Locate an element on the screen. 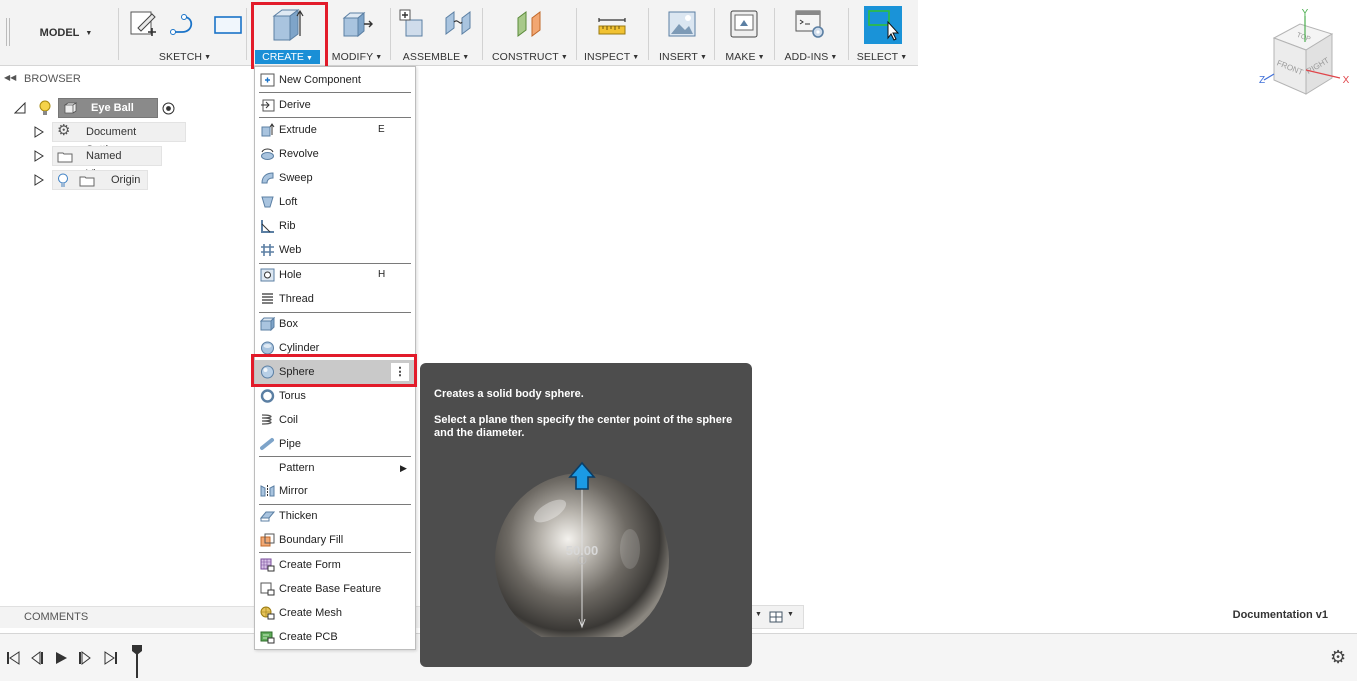 The width and height of the screenshot is (1357, 681). timeline-marker is located at coordinates (137, 661).